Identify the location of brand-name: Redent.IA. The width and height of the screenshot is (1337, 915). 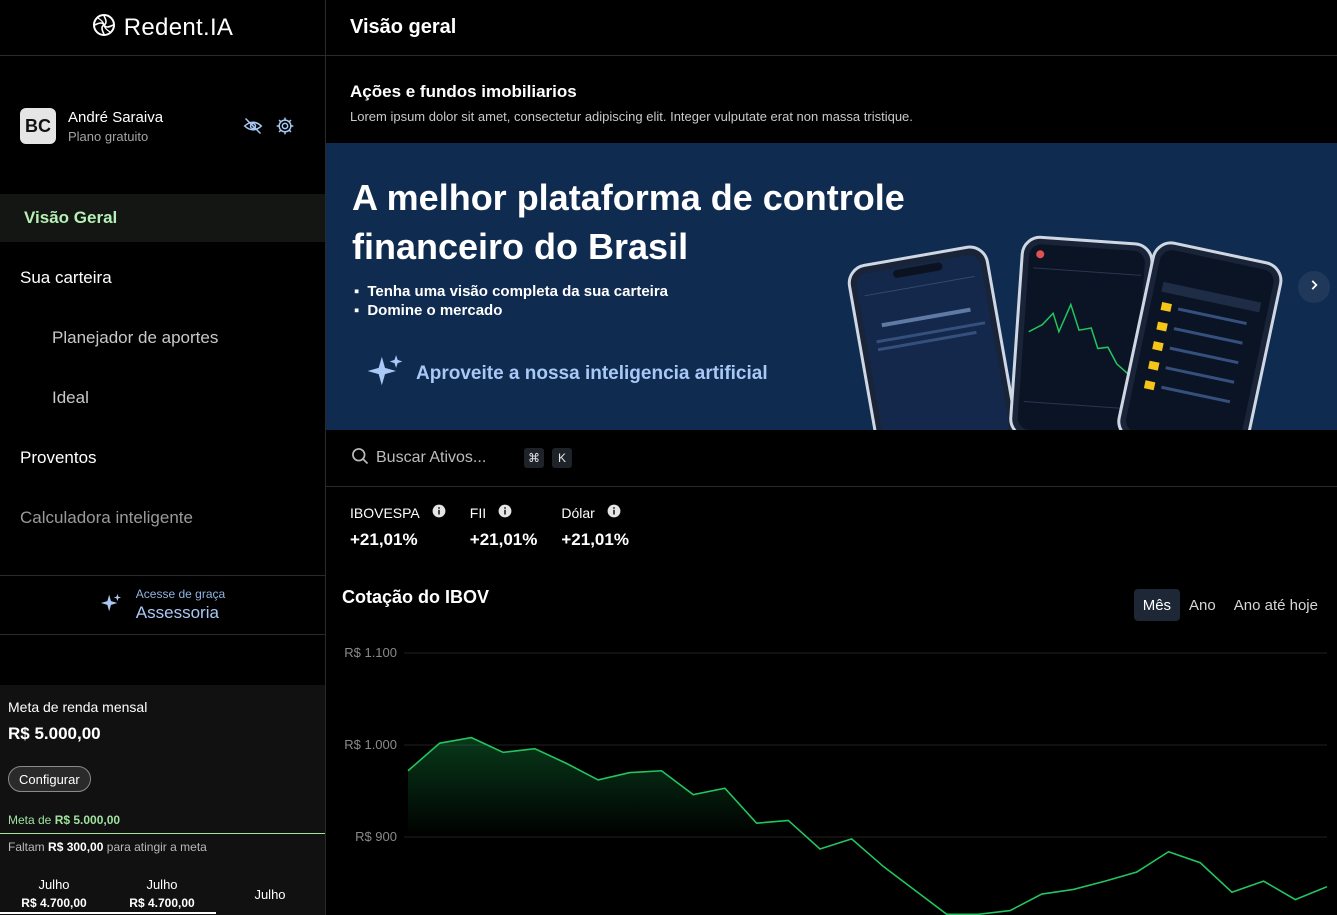
(178, 27).